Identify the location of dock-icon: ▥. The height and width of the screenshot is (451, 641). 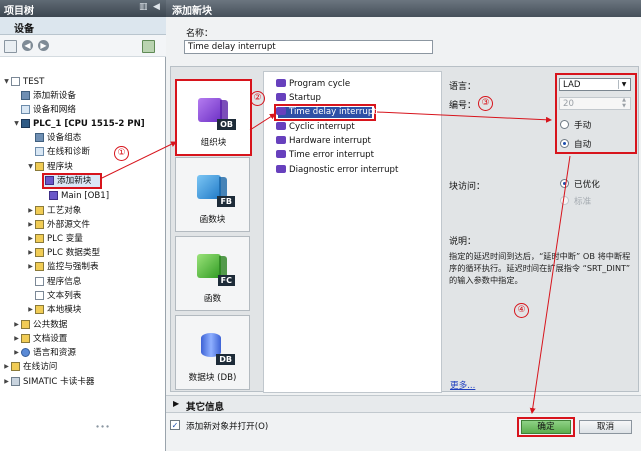
(143, 7).